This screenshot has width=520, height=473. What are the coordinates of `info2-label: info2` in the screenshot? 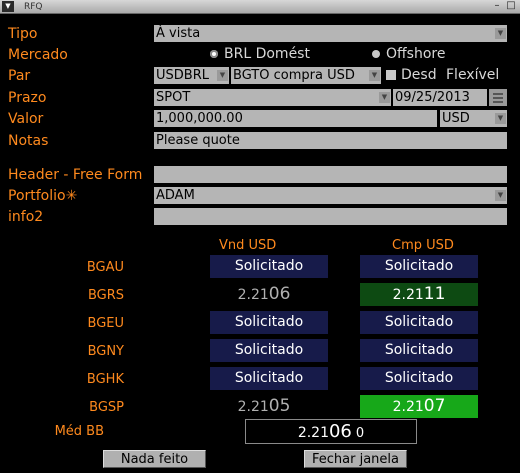 It's located at (26, 217).